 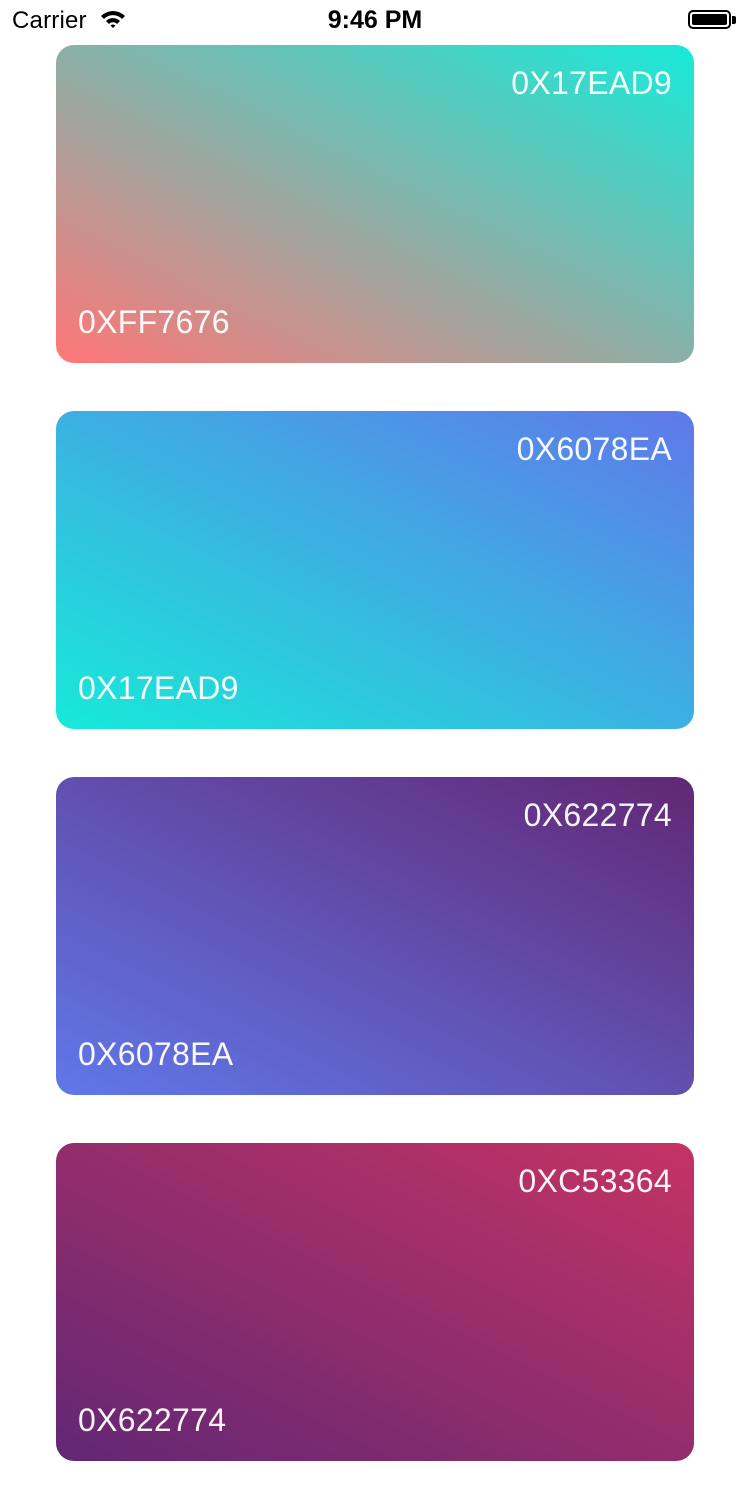 I want to click on gradient-end-color-label: 0XC53364, so click(x=595, y=1181).